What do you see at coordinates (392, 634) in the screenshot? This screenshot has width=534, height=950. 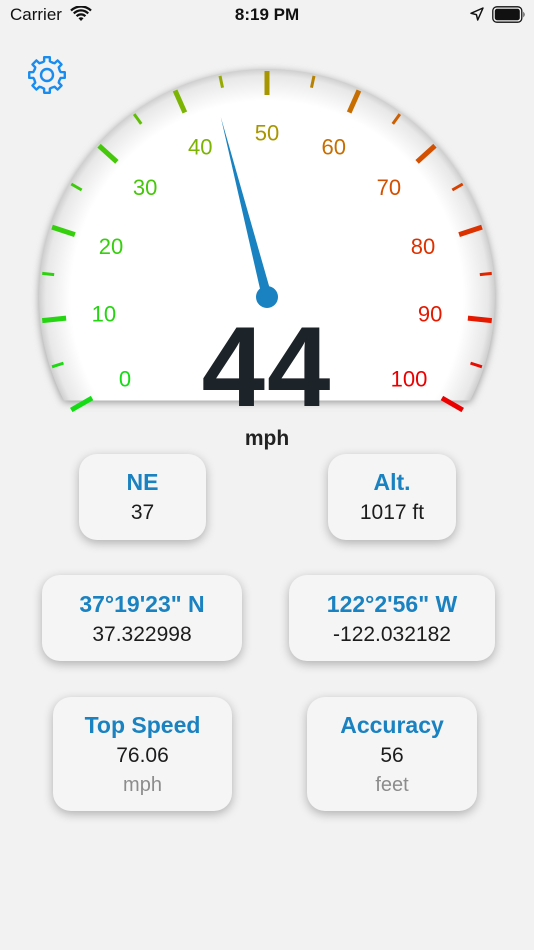 I see `longitude-decimal: -122.032182` at bounding box center [392, 634].